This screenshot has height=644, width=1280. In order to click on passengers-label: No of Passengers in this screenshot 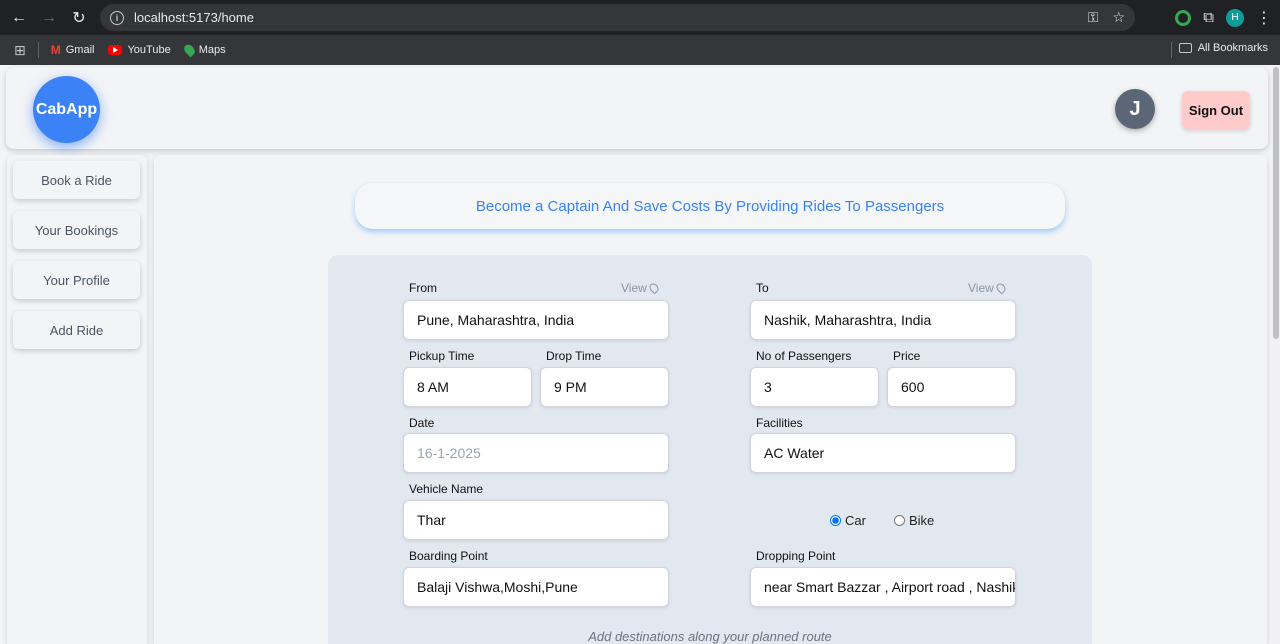, I will do `click(804, 356)`.